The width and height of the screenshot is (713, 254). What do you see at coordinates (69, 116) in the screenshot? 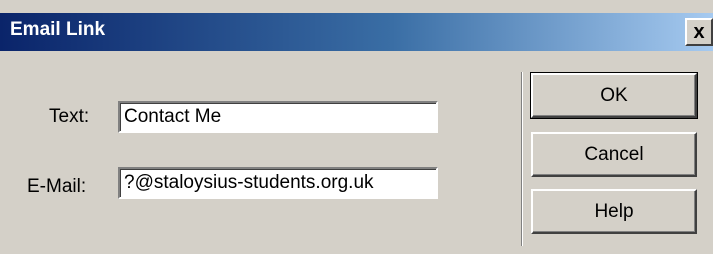
I see `text-label: Text:` at bounding box center [69, 116].